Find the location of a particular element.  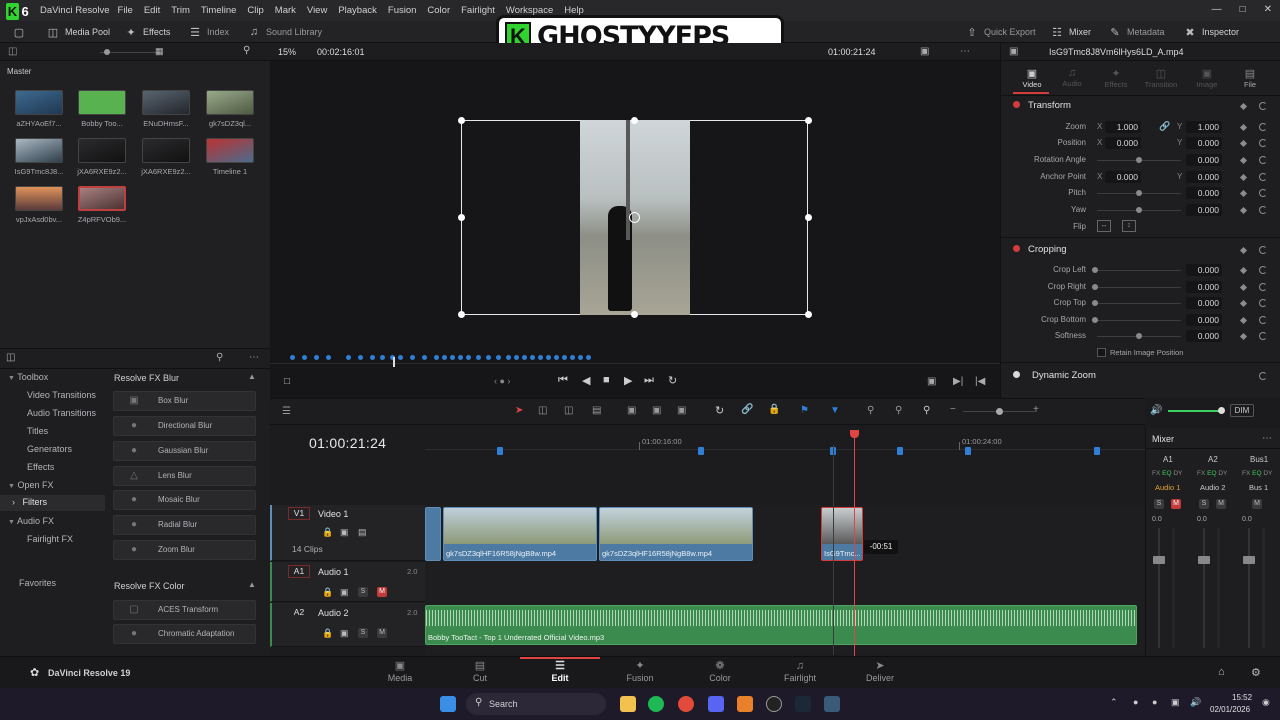

dynamic-zoom-reset-icon is located at coordinates (1263, 376).